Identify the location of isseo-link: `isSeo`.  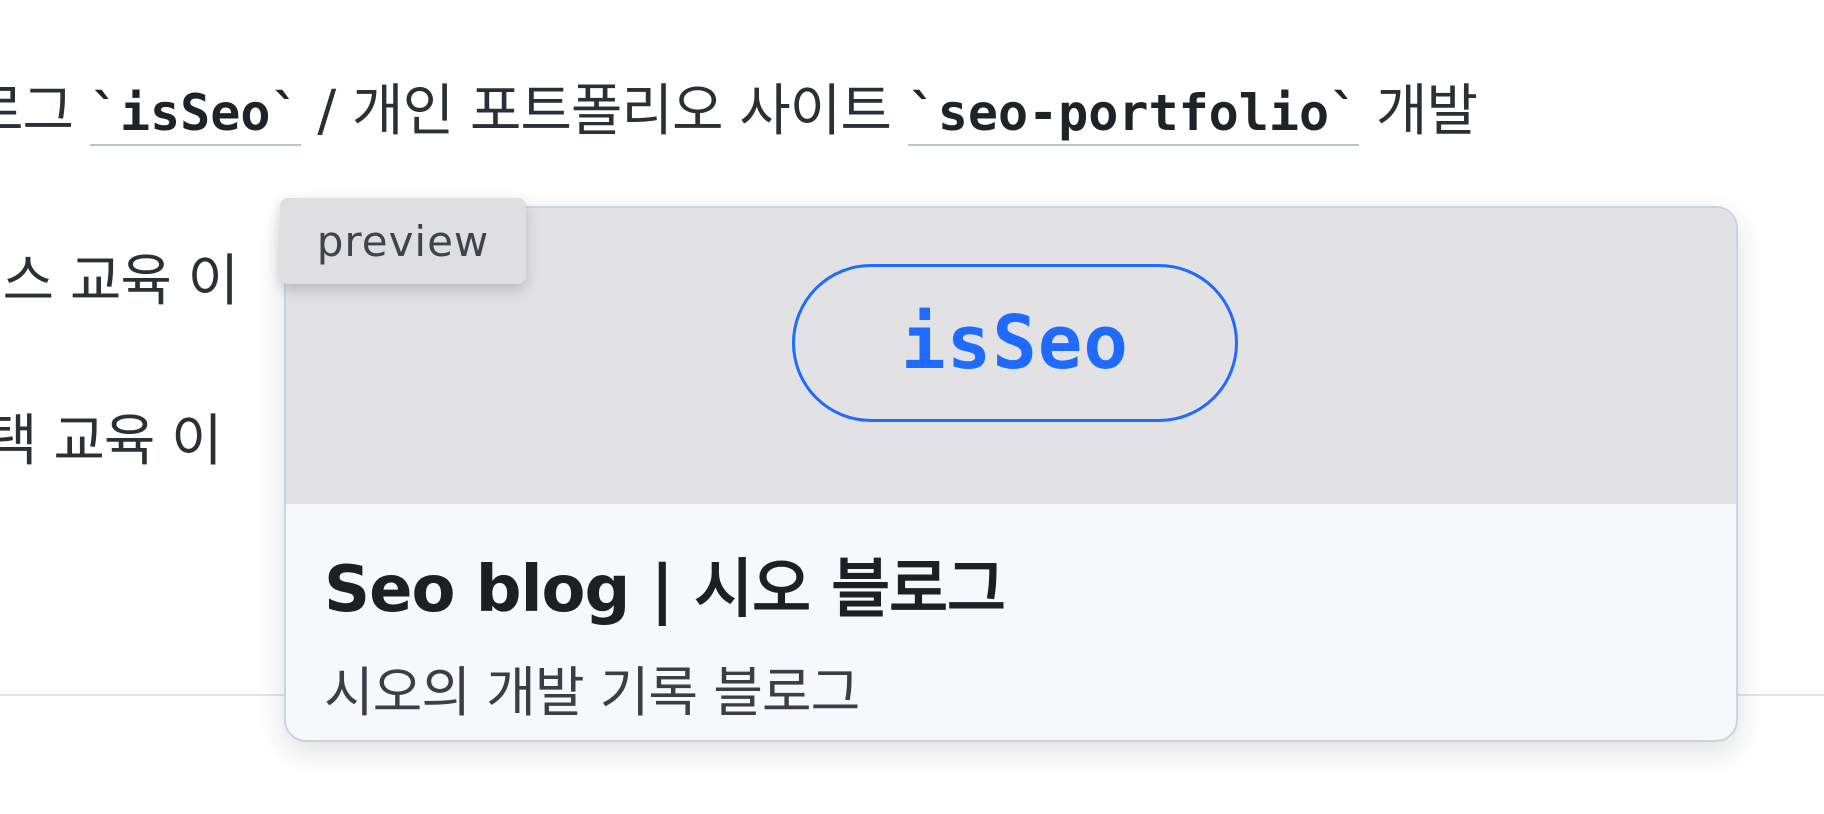
(195, 115).